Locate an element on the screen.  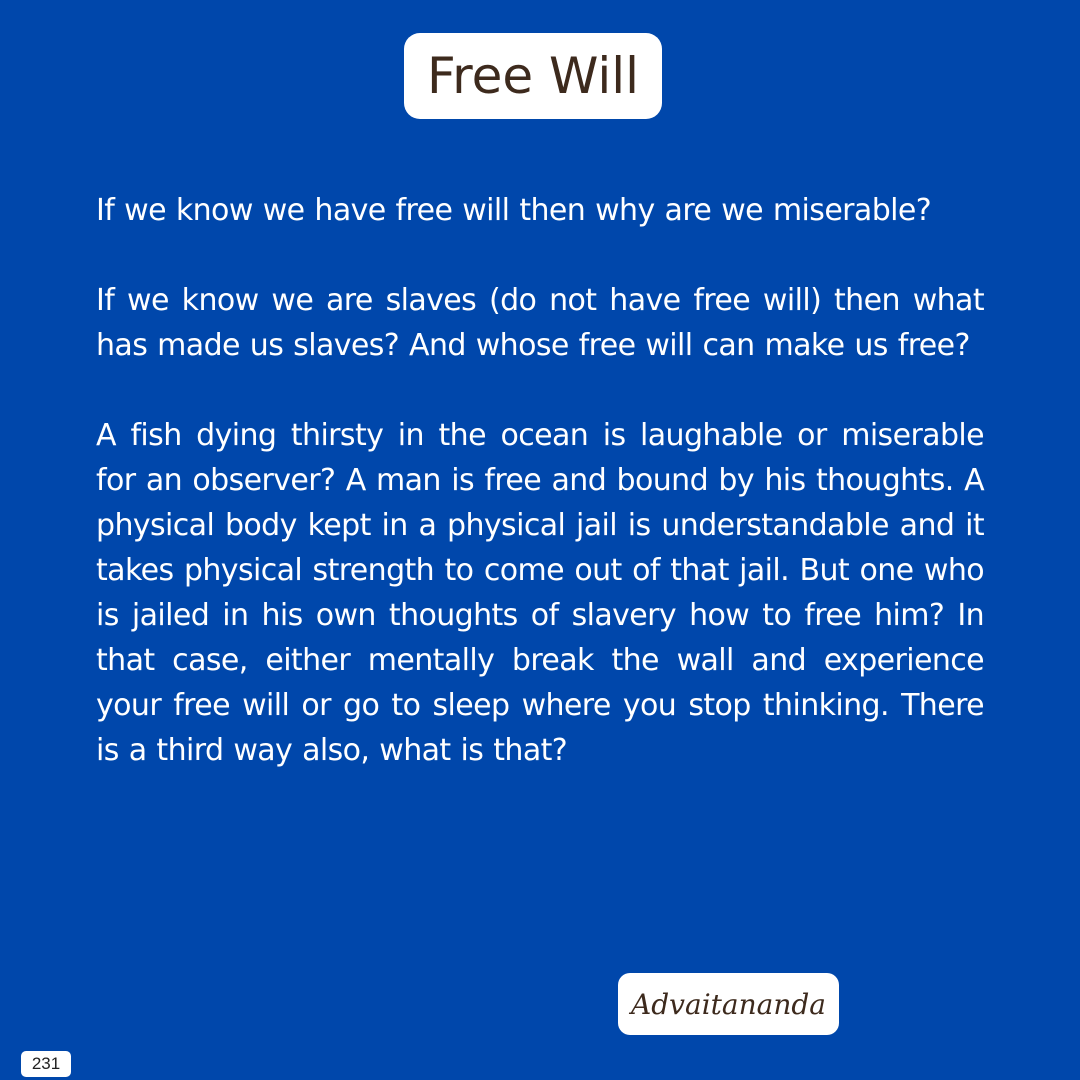
page-title: Free Will is located at coordinates (532, 76).